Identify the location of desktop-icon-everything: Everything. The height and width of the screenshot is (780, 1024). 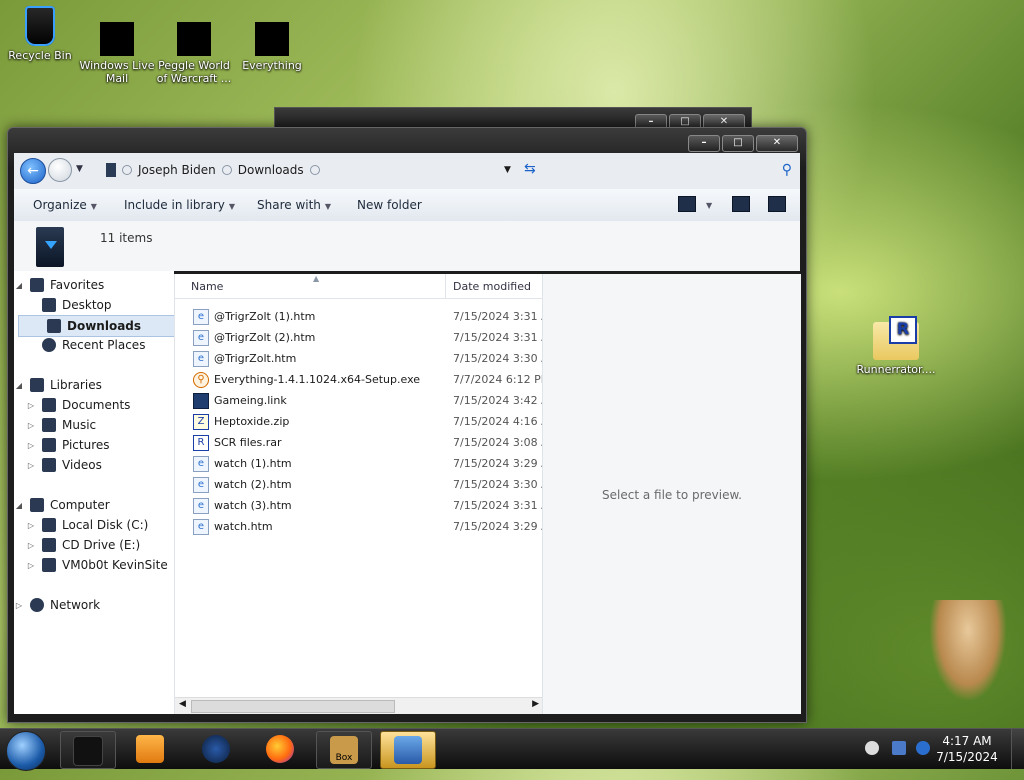
(272, 47).